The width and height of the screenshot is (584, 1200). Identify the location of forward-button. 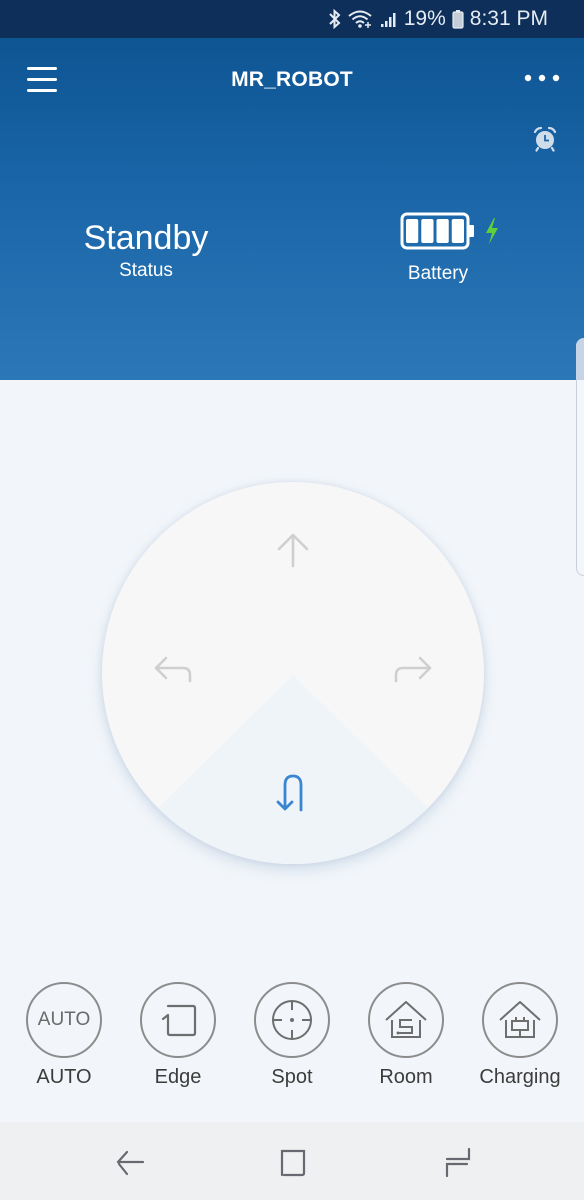
(293, 552).